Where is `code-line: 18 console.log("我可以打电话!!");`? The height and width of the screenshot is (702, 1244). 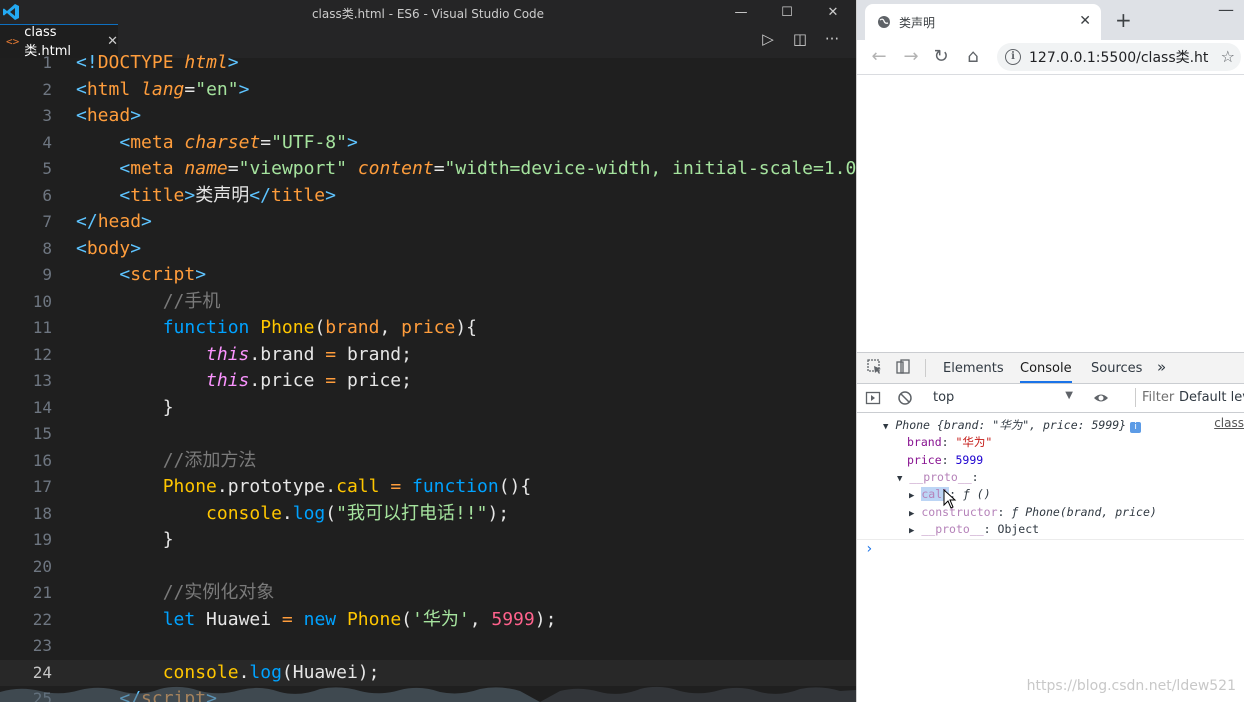 code-line: 18 console.log("我可以打电话!!"); is located at coordinates (428, 514).